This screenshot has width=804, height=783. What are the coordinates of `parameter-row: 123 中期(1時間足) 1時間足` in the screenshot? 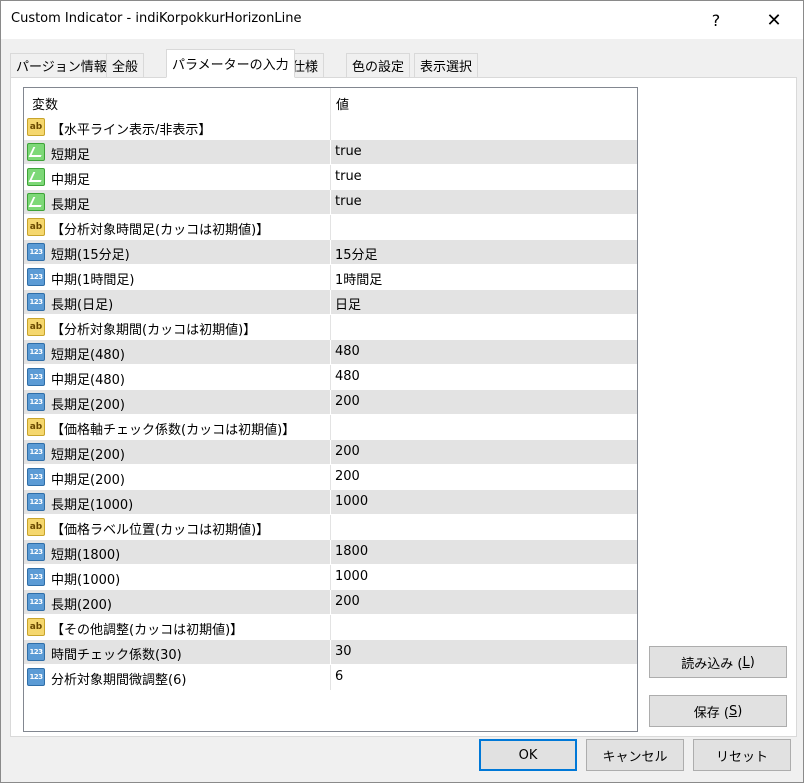 It's located at (330, 277).